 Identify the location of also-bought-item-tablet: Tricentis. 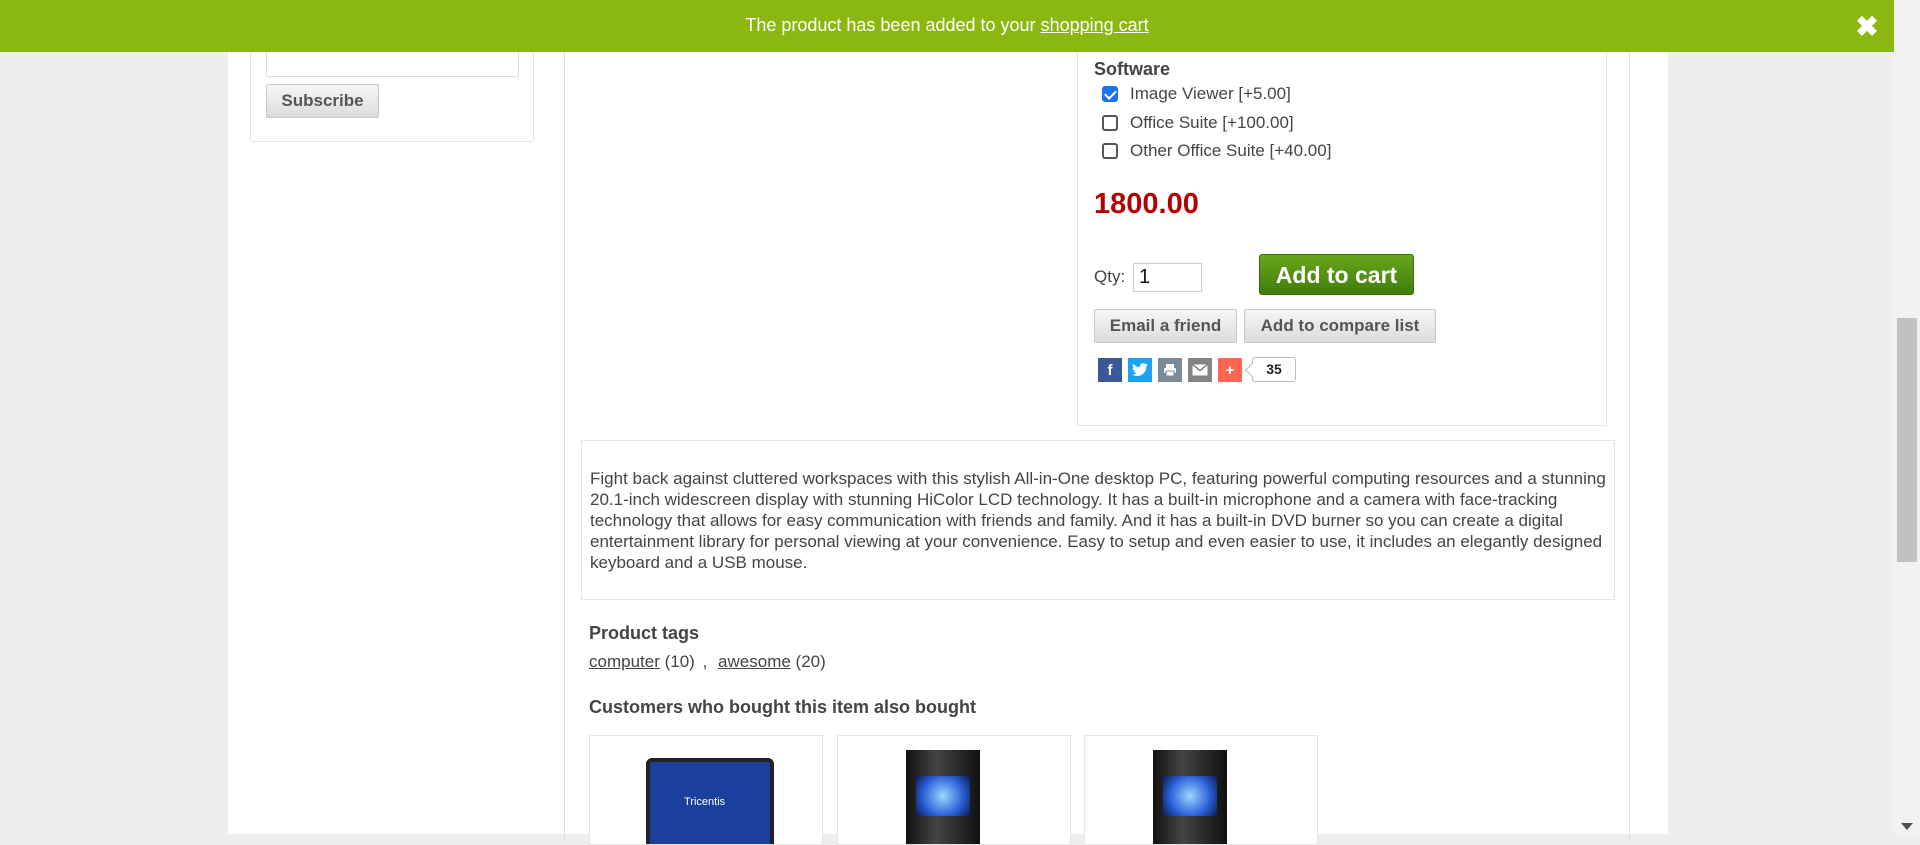
(706, 790).